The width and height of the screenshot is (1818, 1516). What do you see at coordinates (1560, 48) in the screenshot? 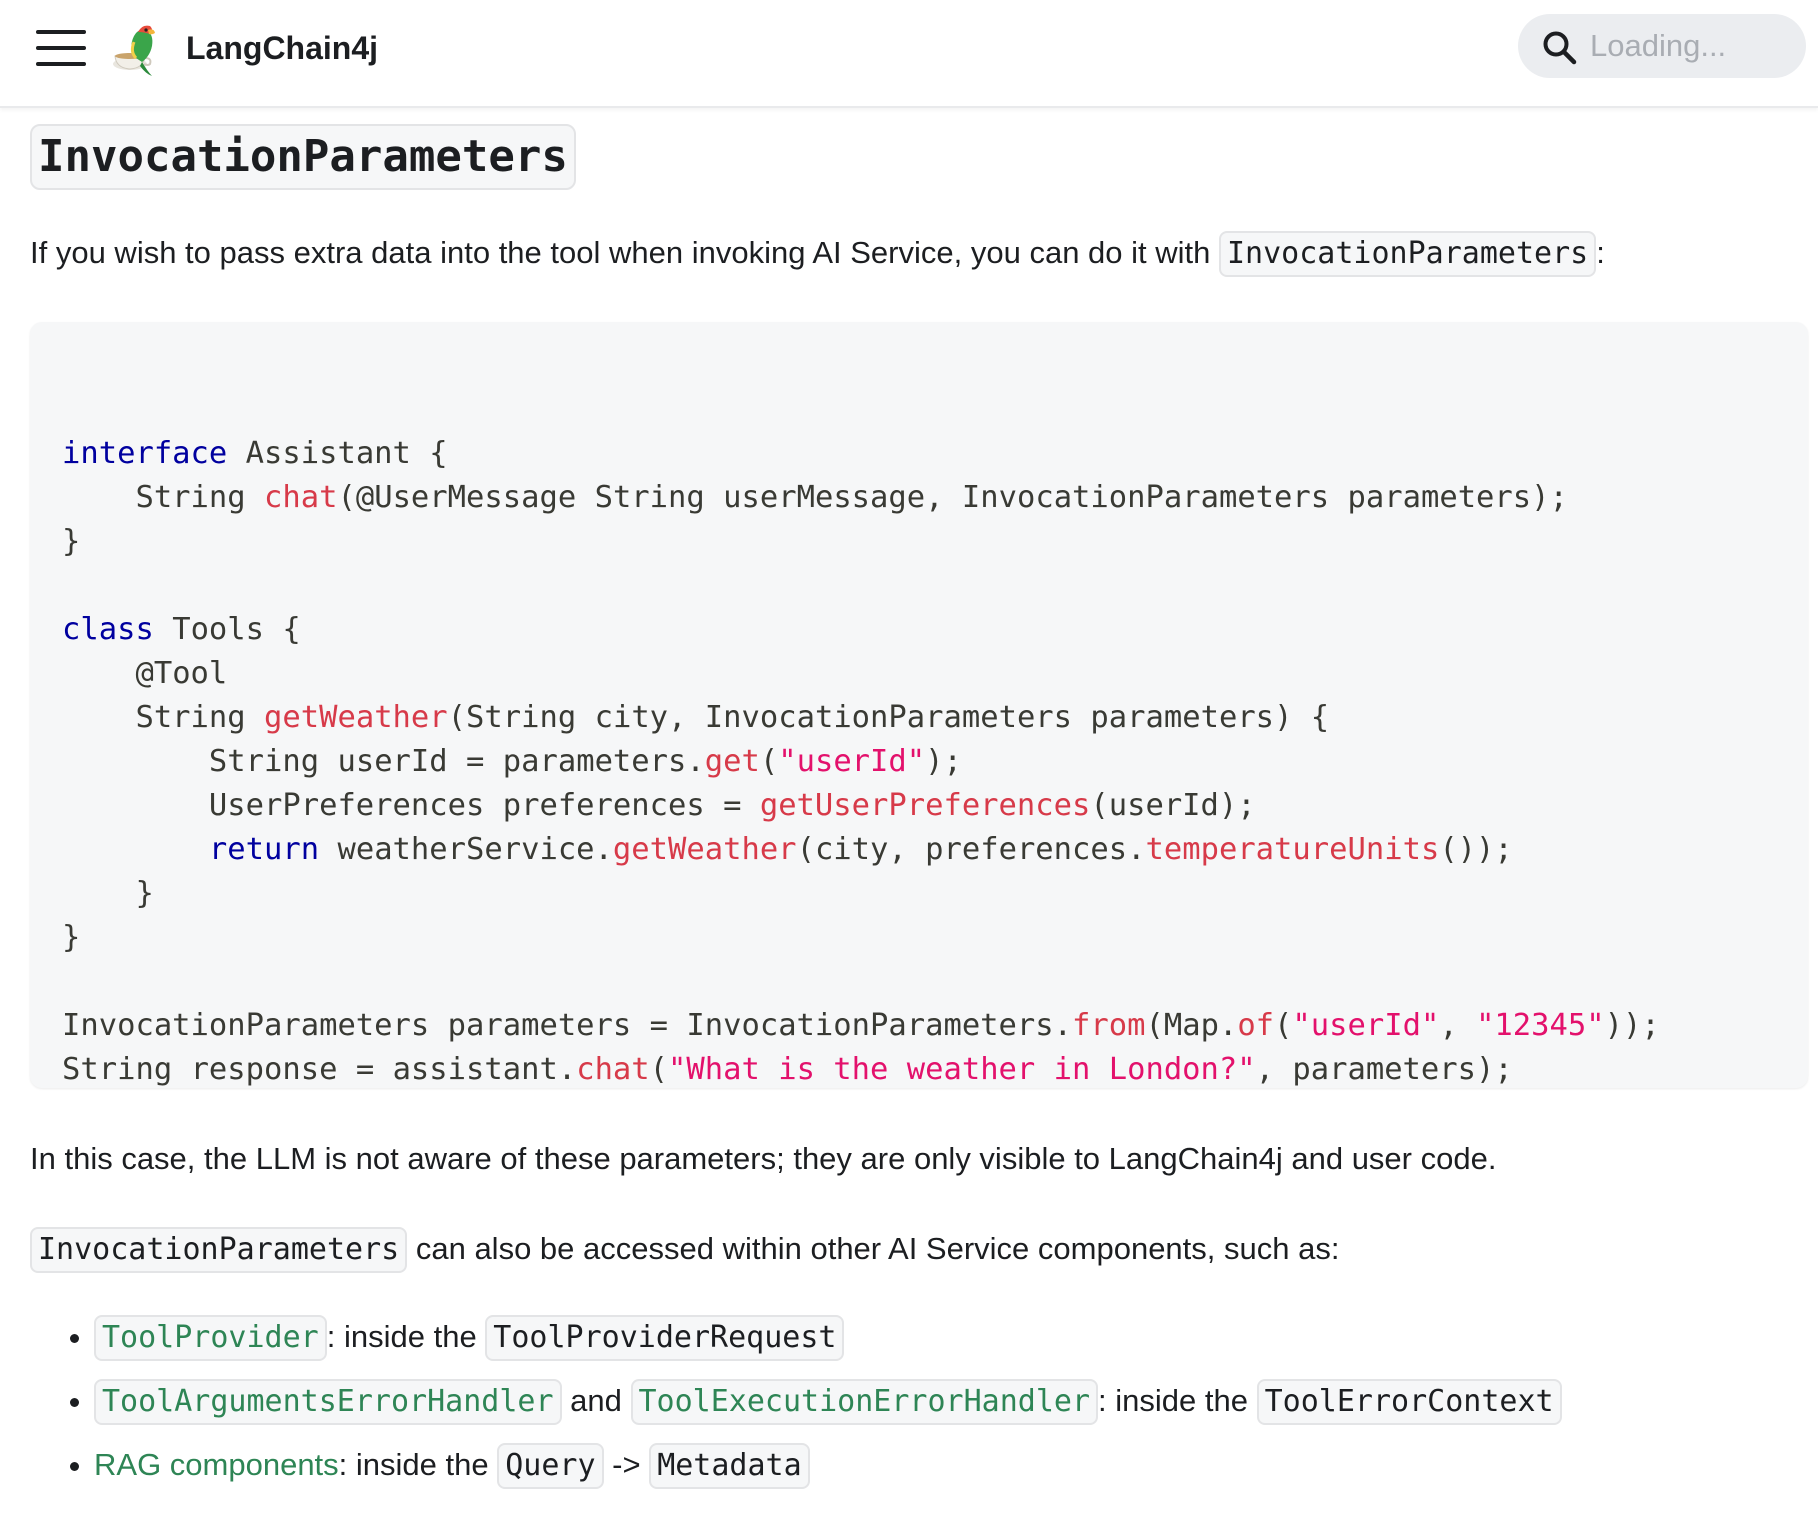
I see `search-icon` at bounding box center [1560, 48].